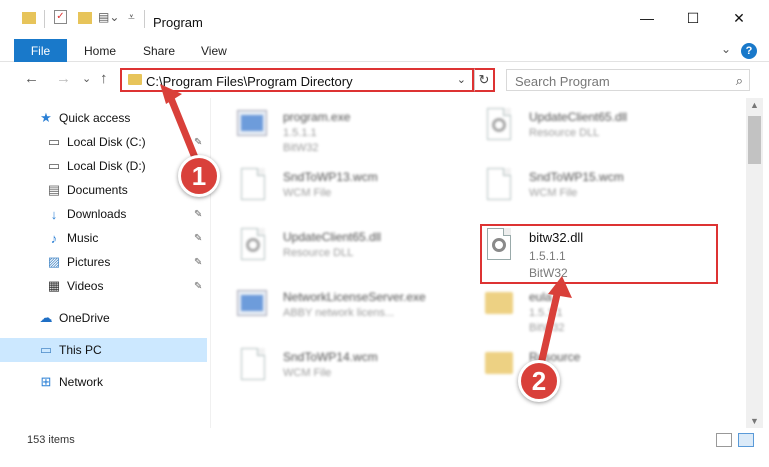 This screenshot has width=769, height=467. What do you see at coordinates (104, 78) in the screenshot?
I see `up-button: ↑` at bounding box center [104, 78].